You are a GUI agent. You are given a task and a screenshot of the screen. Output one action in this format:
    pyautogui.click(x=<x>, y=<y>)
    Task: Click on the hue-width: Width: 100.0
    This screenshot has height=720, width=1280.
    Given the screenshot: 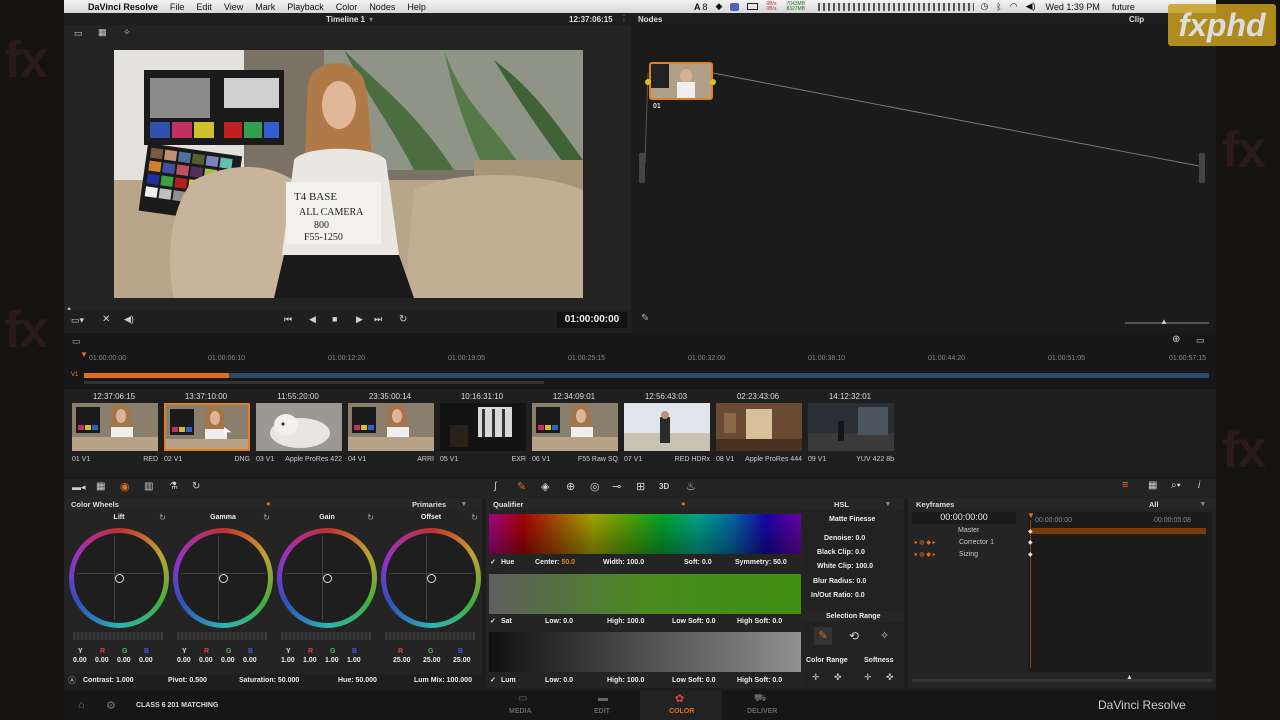 What is the action you would take?
    pyautogui.click(x=623, y=562)
    